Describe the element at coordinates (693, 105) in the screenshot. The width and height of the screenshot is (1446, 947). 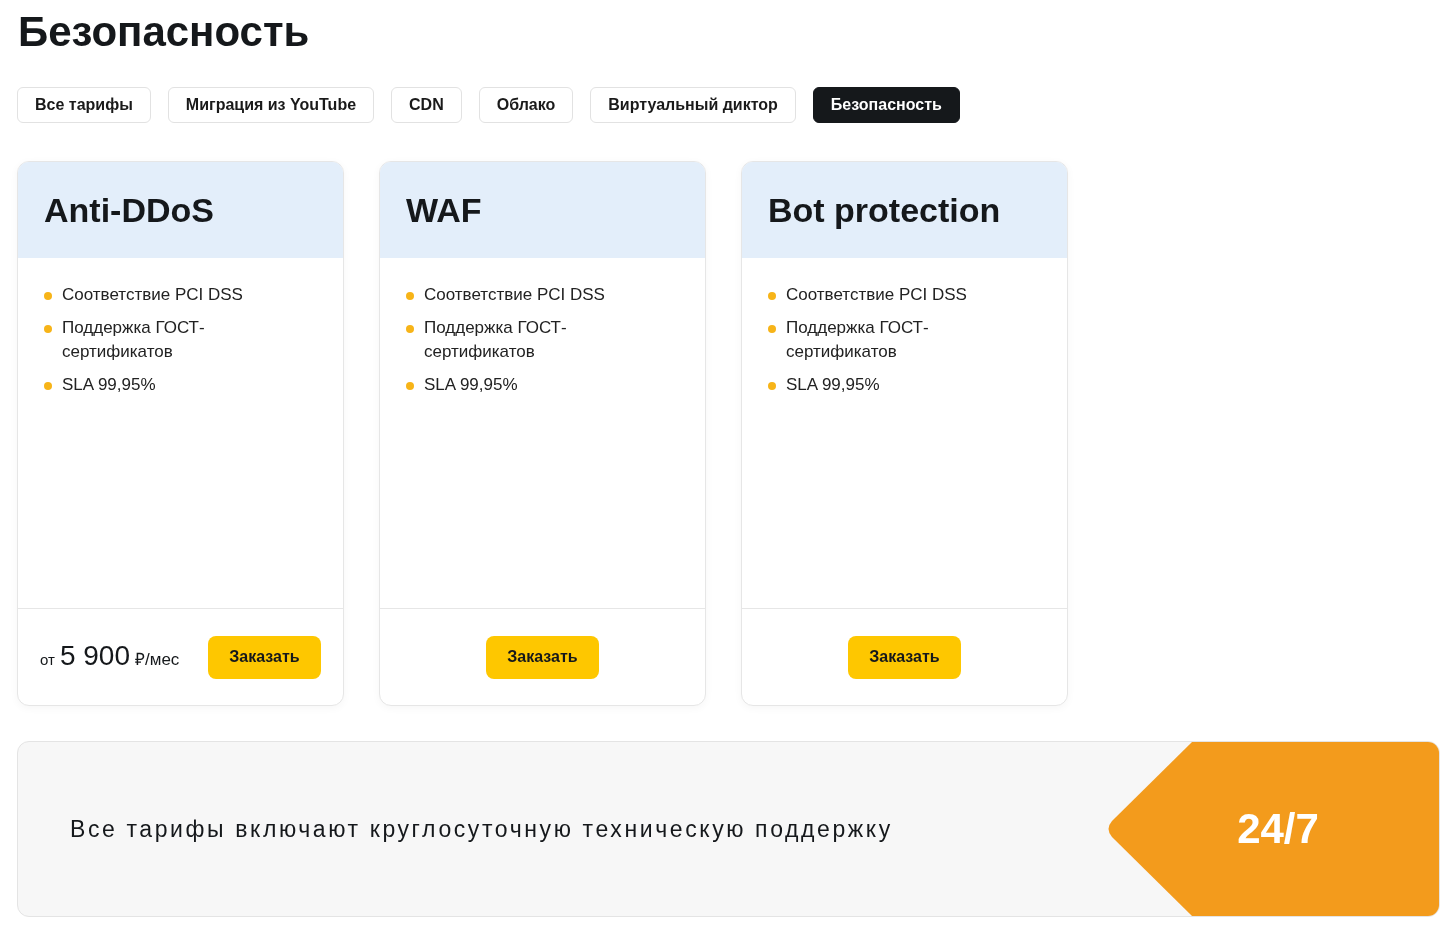
I see `filter-tab: Виртуальный диктор` at that location.